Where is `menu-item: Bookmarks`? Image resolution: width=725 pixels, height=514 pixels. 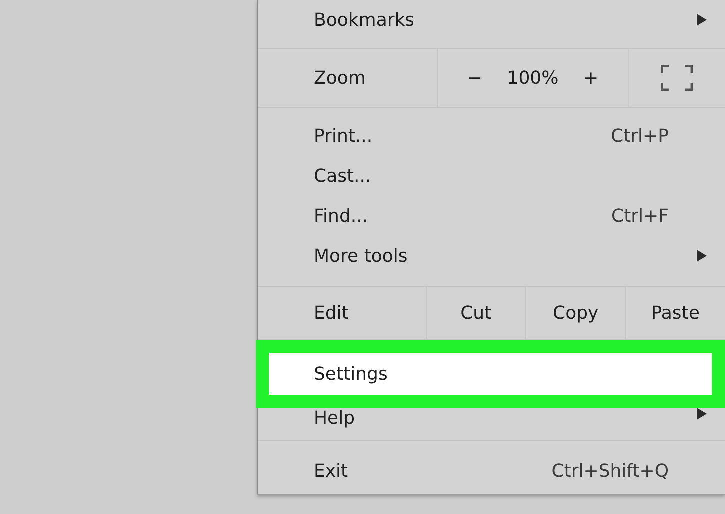
menu-item: Bookmarks is located at coordinates (491, 20).